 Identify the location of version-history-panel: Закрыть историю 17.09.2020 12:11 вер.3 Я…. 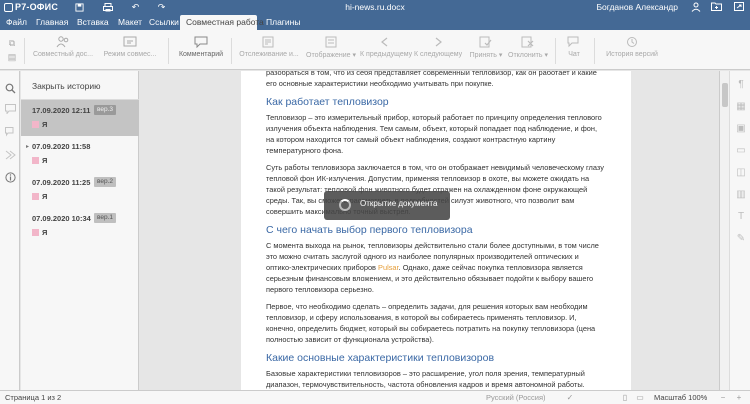
(80, 230).